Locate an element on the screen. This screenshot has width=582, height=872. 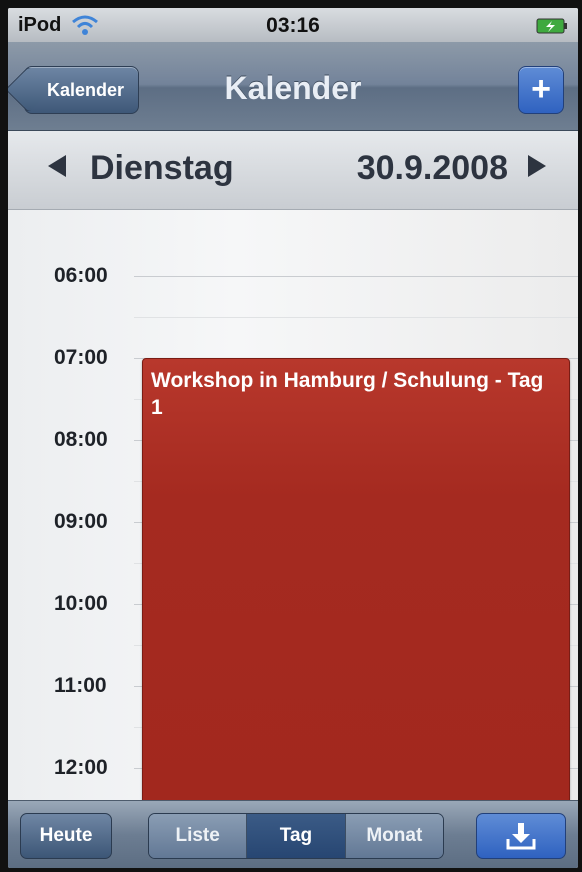
segment-day: Tag is located at coordinates (296, 836).